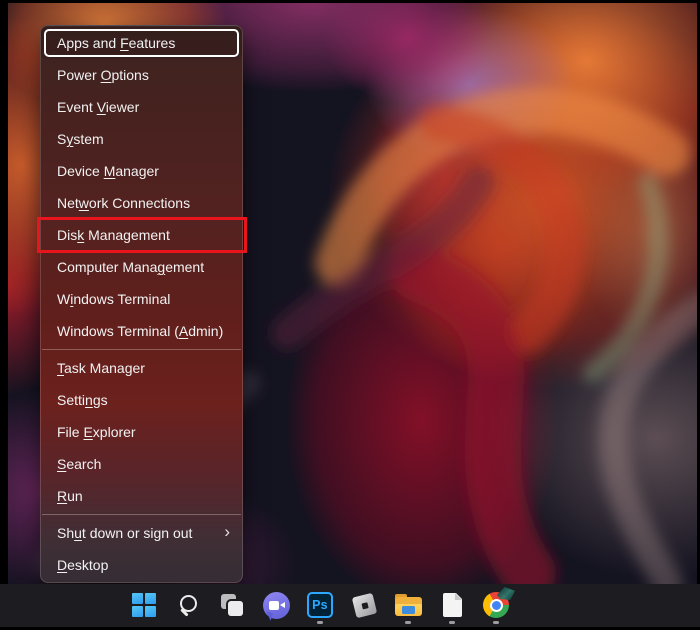 The height and width of the screenshot is (630, 700). What do you see at coordinates (116, 43) in the screenshot?
I see `menu-item-label: Apps and Features` at bounding box center [116, 43].